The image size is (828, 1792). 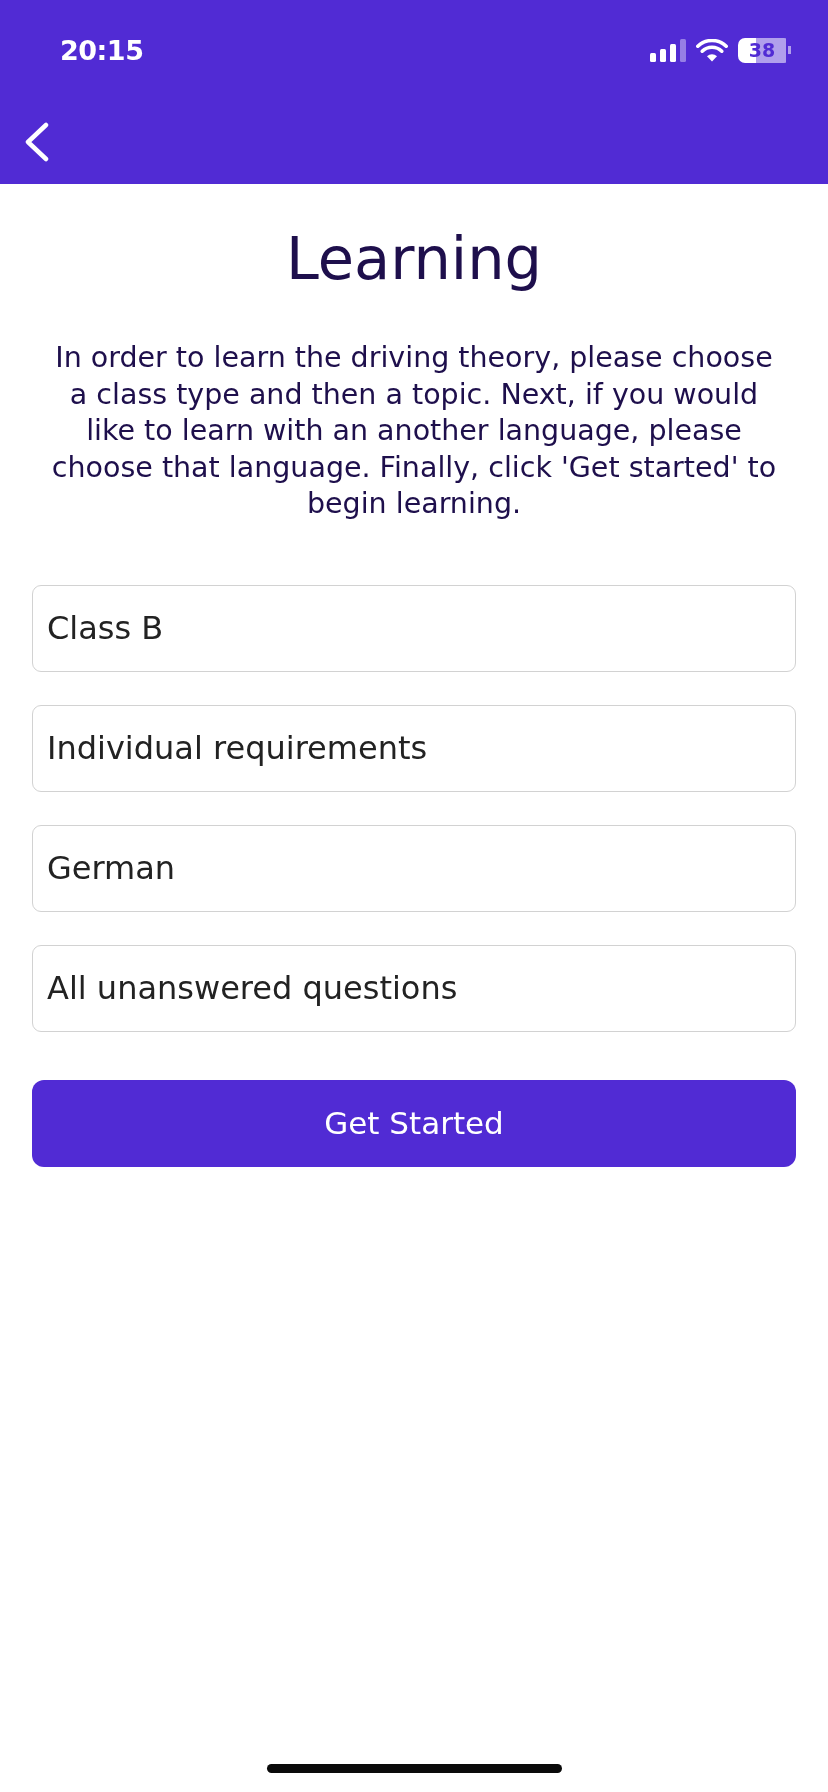 I want to click on status-time: 20:15, so click(x=102, y=50).